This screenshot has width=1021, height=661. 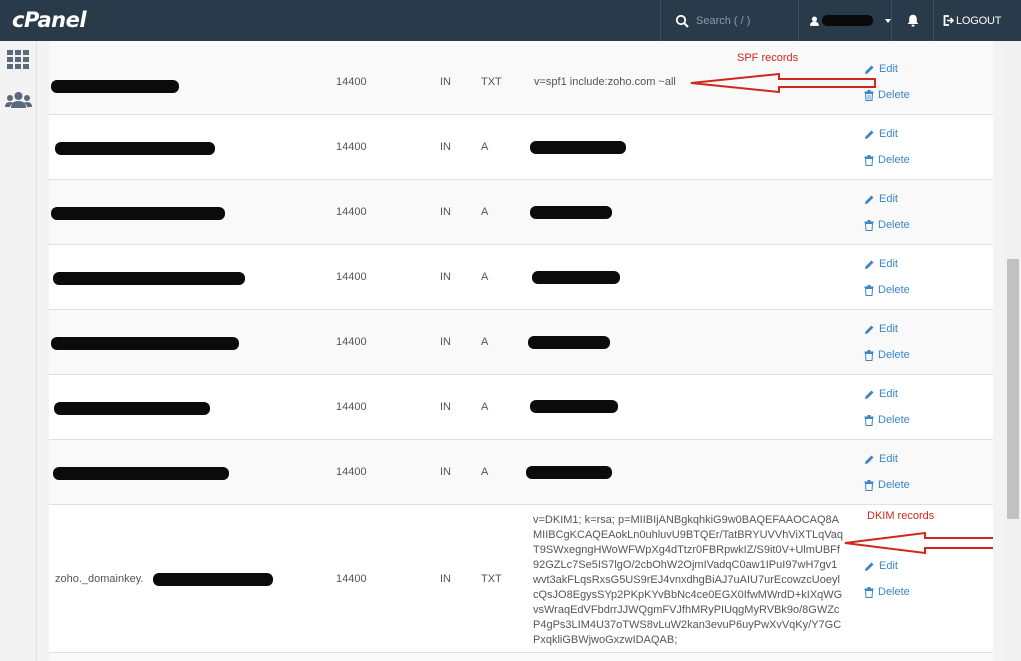 What do you see at coordinates (723, 21) in the screenshot?
I see `search-placeholder: Search ( / )` at bounding box center [723, 21].